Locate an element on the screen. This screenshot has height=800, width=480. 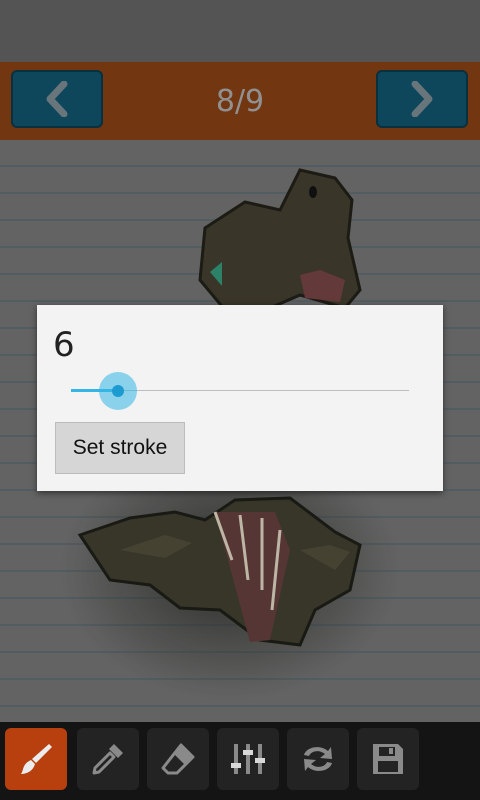
eraser-tool-button is located at coordinates (178, 759).